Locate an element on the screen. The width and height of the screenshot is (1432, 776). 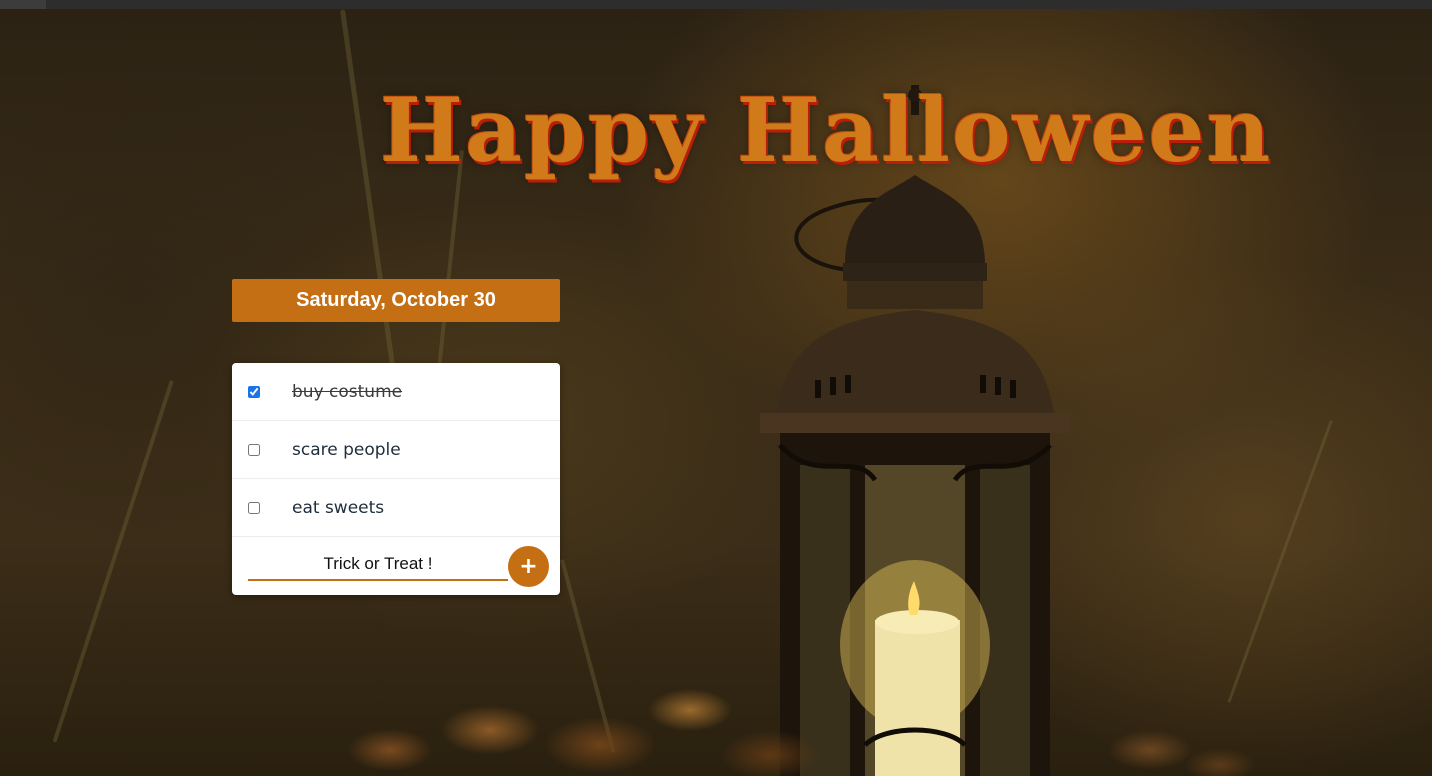
add-item-button: + is located at coordinates (528, 566).